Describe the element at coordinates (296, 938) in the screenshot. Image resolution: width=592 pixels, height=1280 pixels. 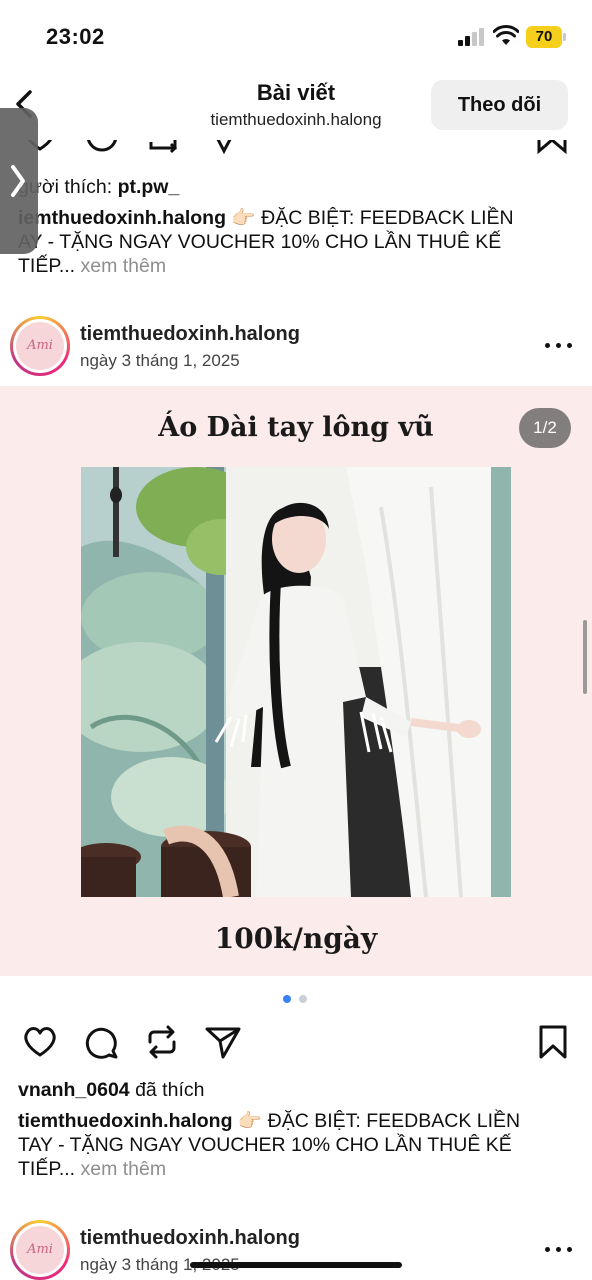
I see `media-price: 100k/ngày` at that location.